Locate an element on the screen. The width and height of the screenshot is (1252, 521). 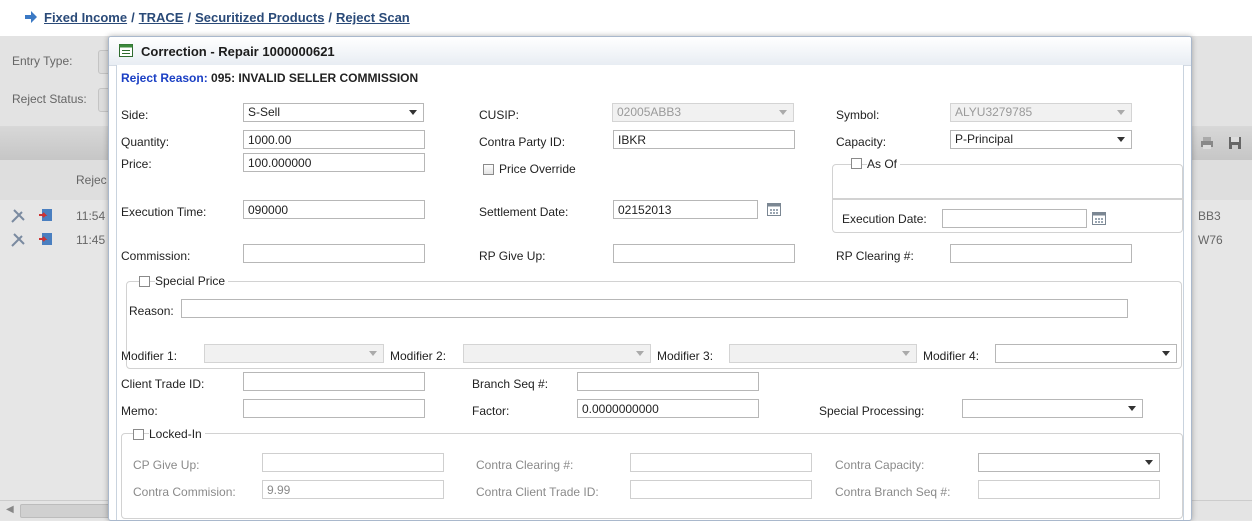
price-override-label: Price Override is located at coordinates (537, 169).